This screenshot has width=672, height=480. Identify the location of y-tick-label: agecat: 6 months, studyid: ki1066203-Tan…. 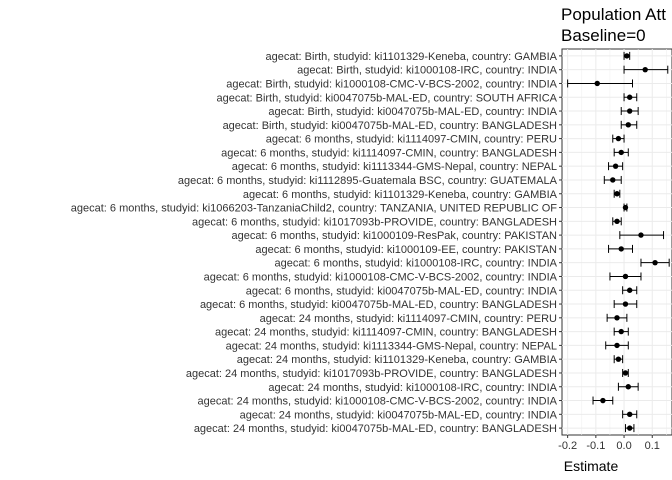
(314, 209).